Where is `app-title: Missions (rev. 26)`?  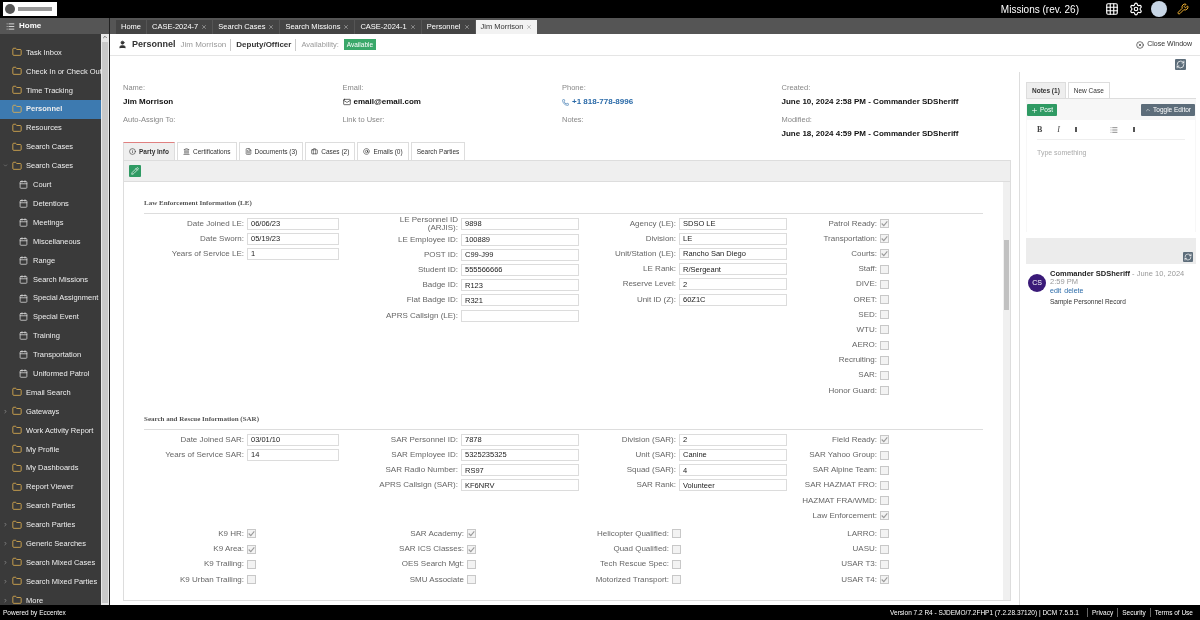
app-title: Missions (rev. 26) is located at coordinates (1039, 9).